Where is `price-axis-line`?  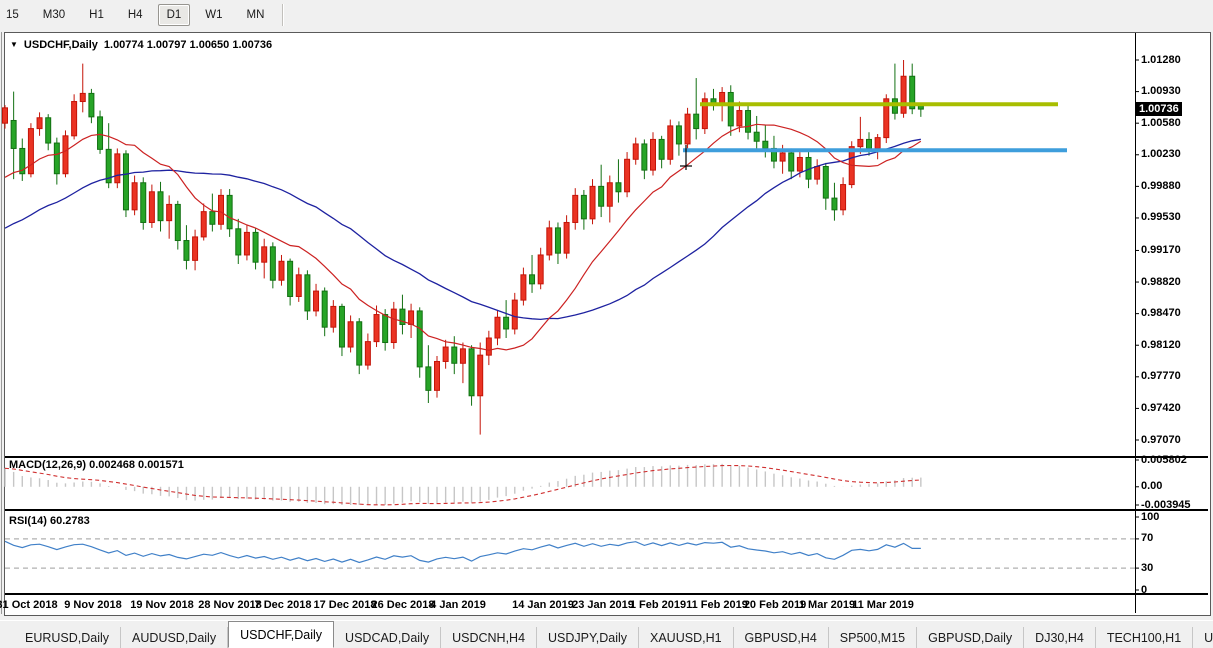
price-axis-line is located at coordinates (1135, 323).